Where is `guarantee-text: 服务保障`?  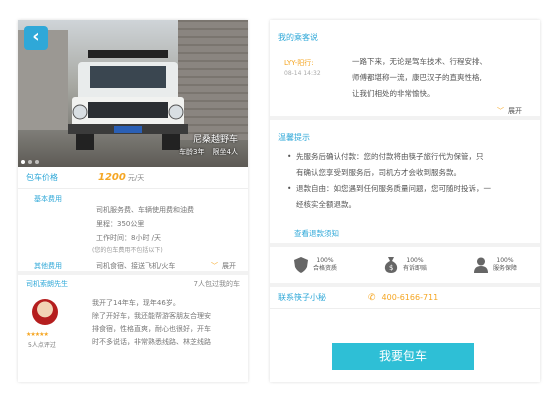
guarantee-text: 服务保障 is located at coordinates (504, 268).